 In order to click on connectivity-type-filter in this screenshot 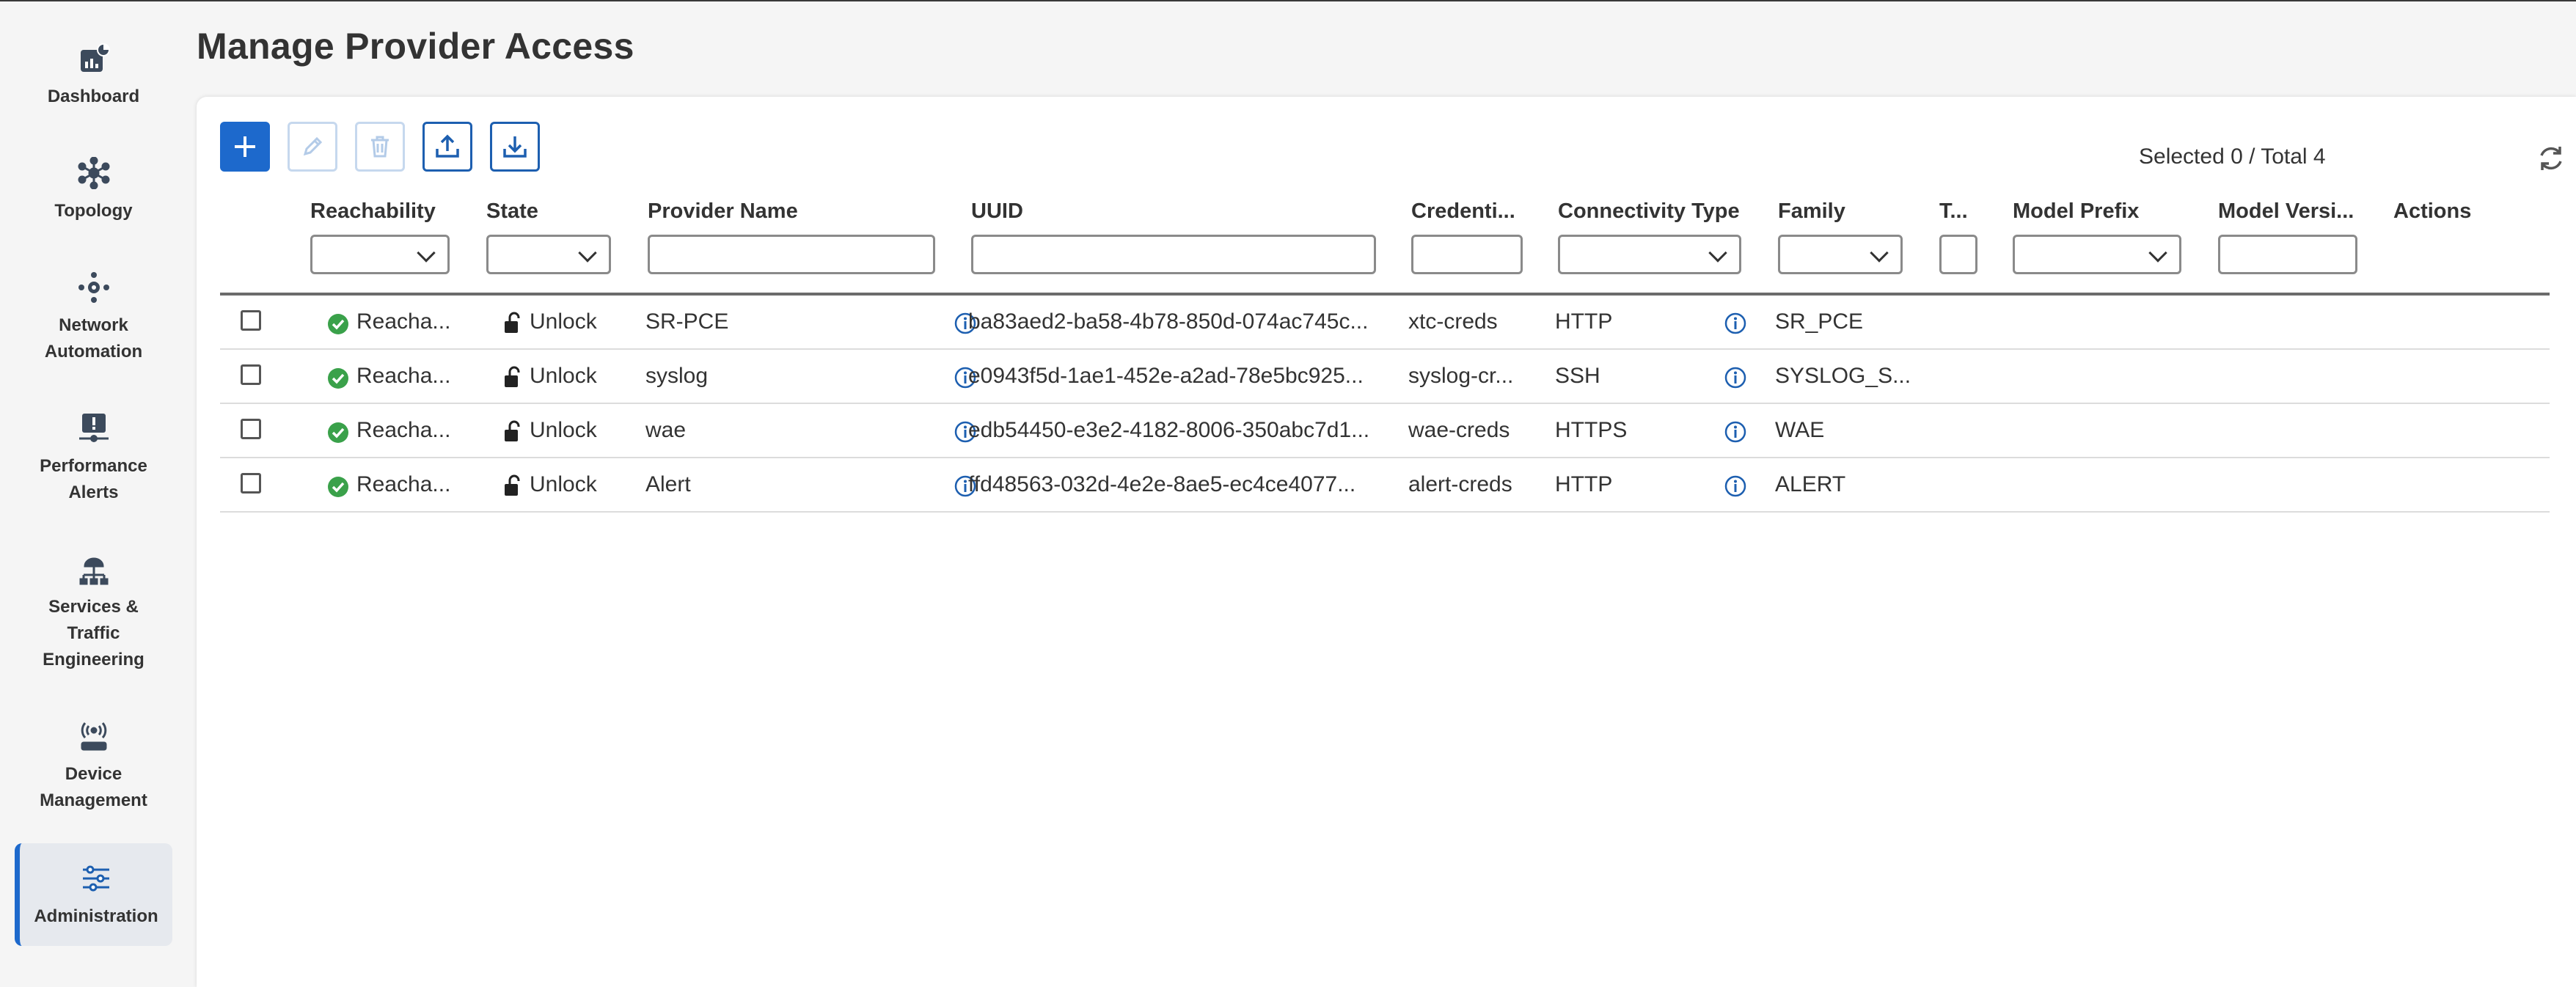, I will do `click(1649, 254)`.